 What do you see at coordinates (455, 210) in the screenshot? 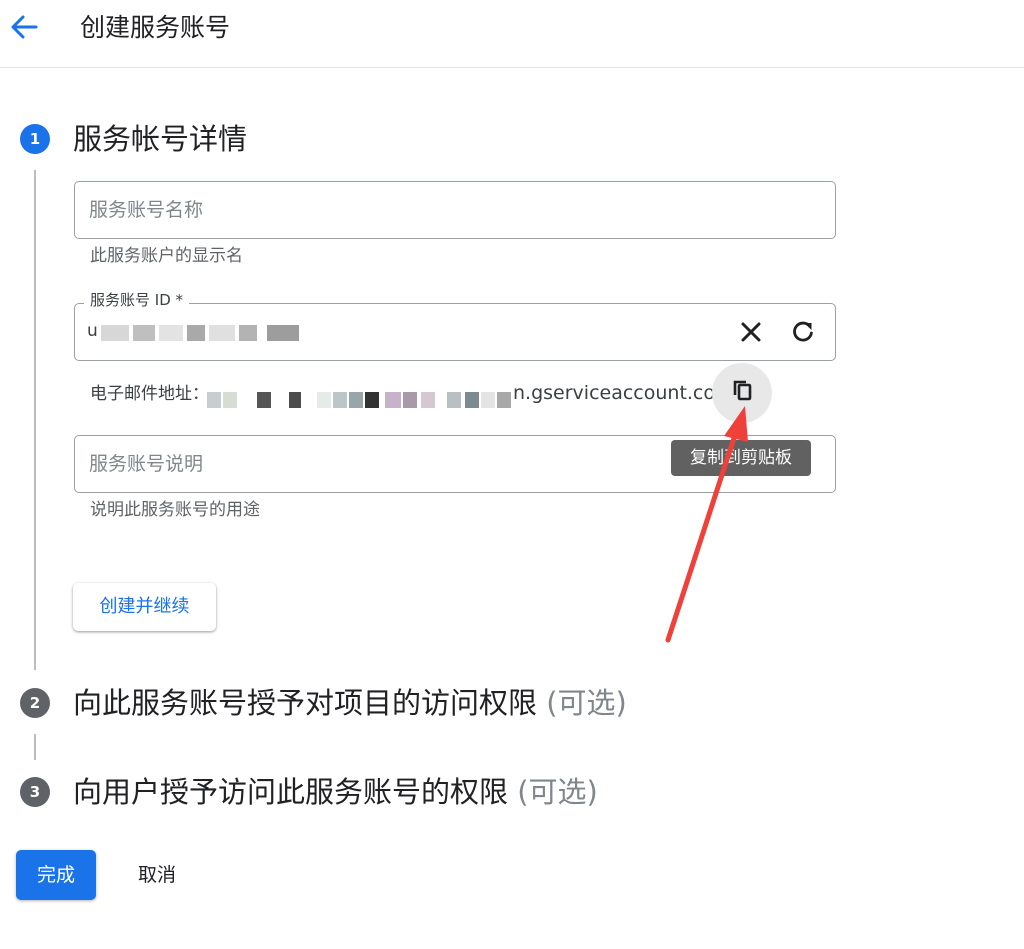
I see `service-account-name-field: 服务账号名称` at bounding box center [455, 210].